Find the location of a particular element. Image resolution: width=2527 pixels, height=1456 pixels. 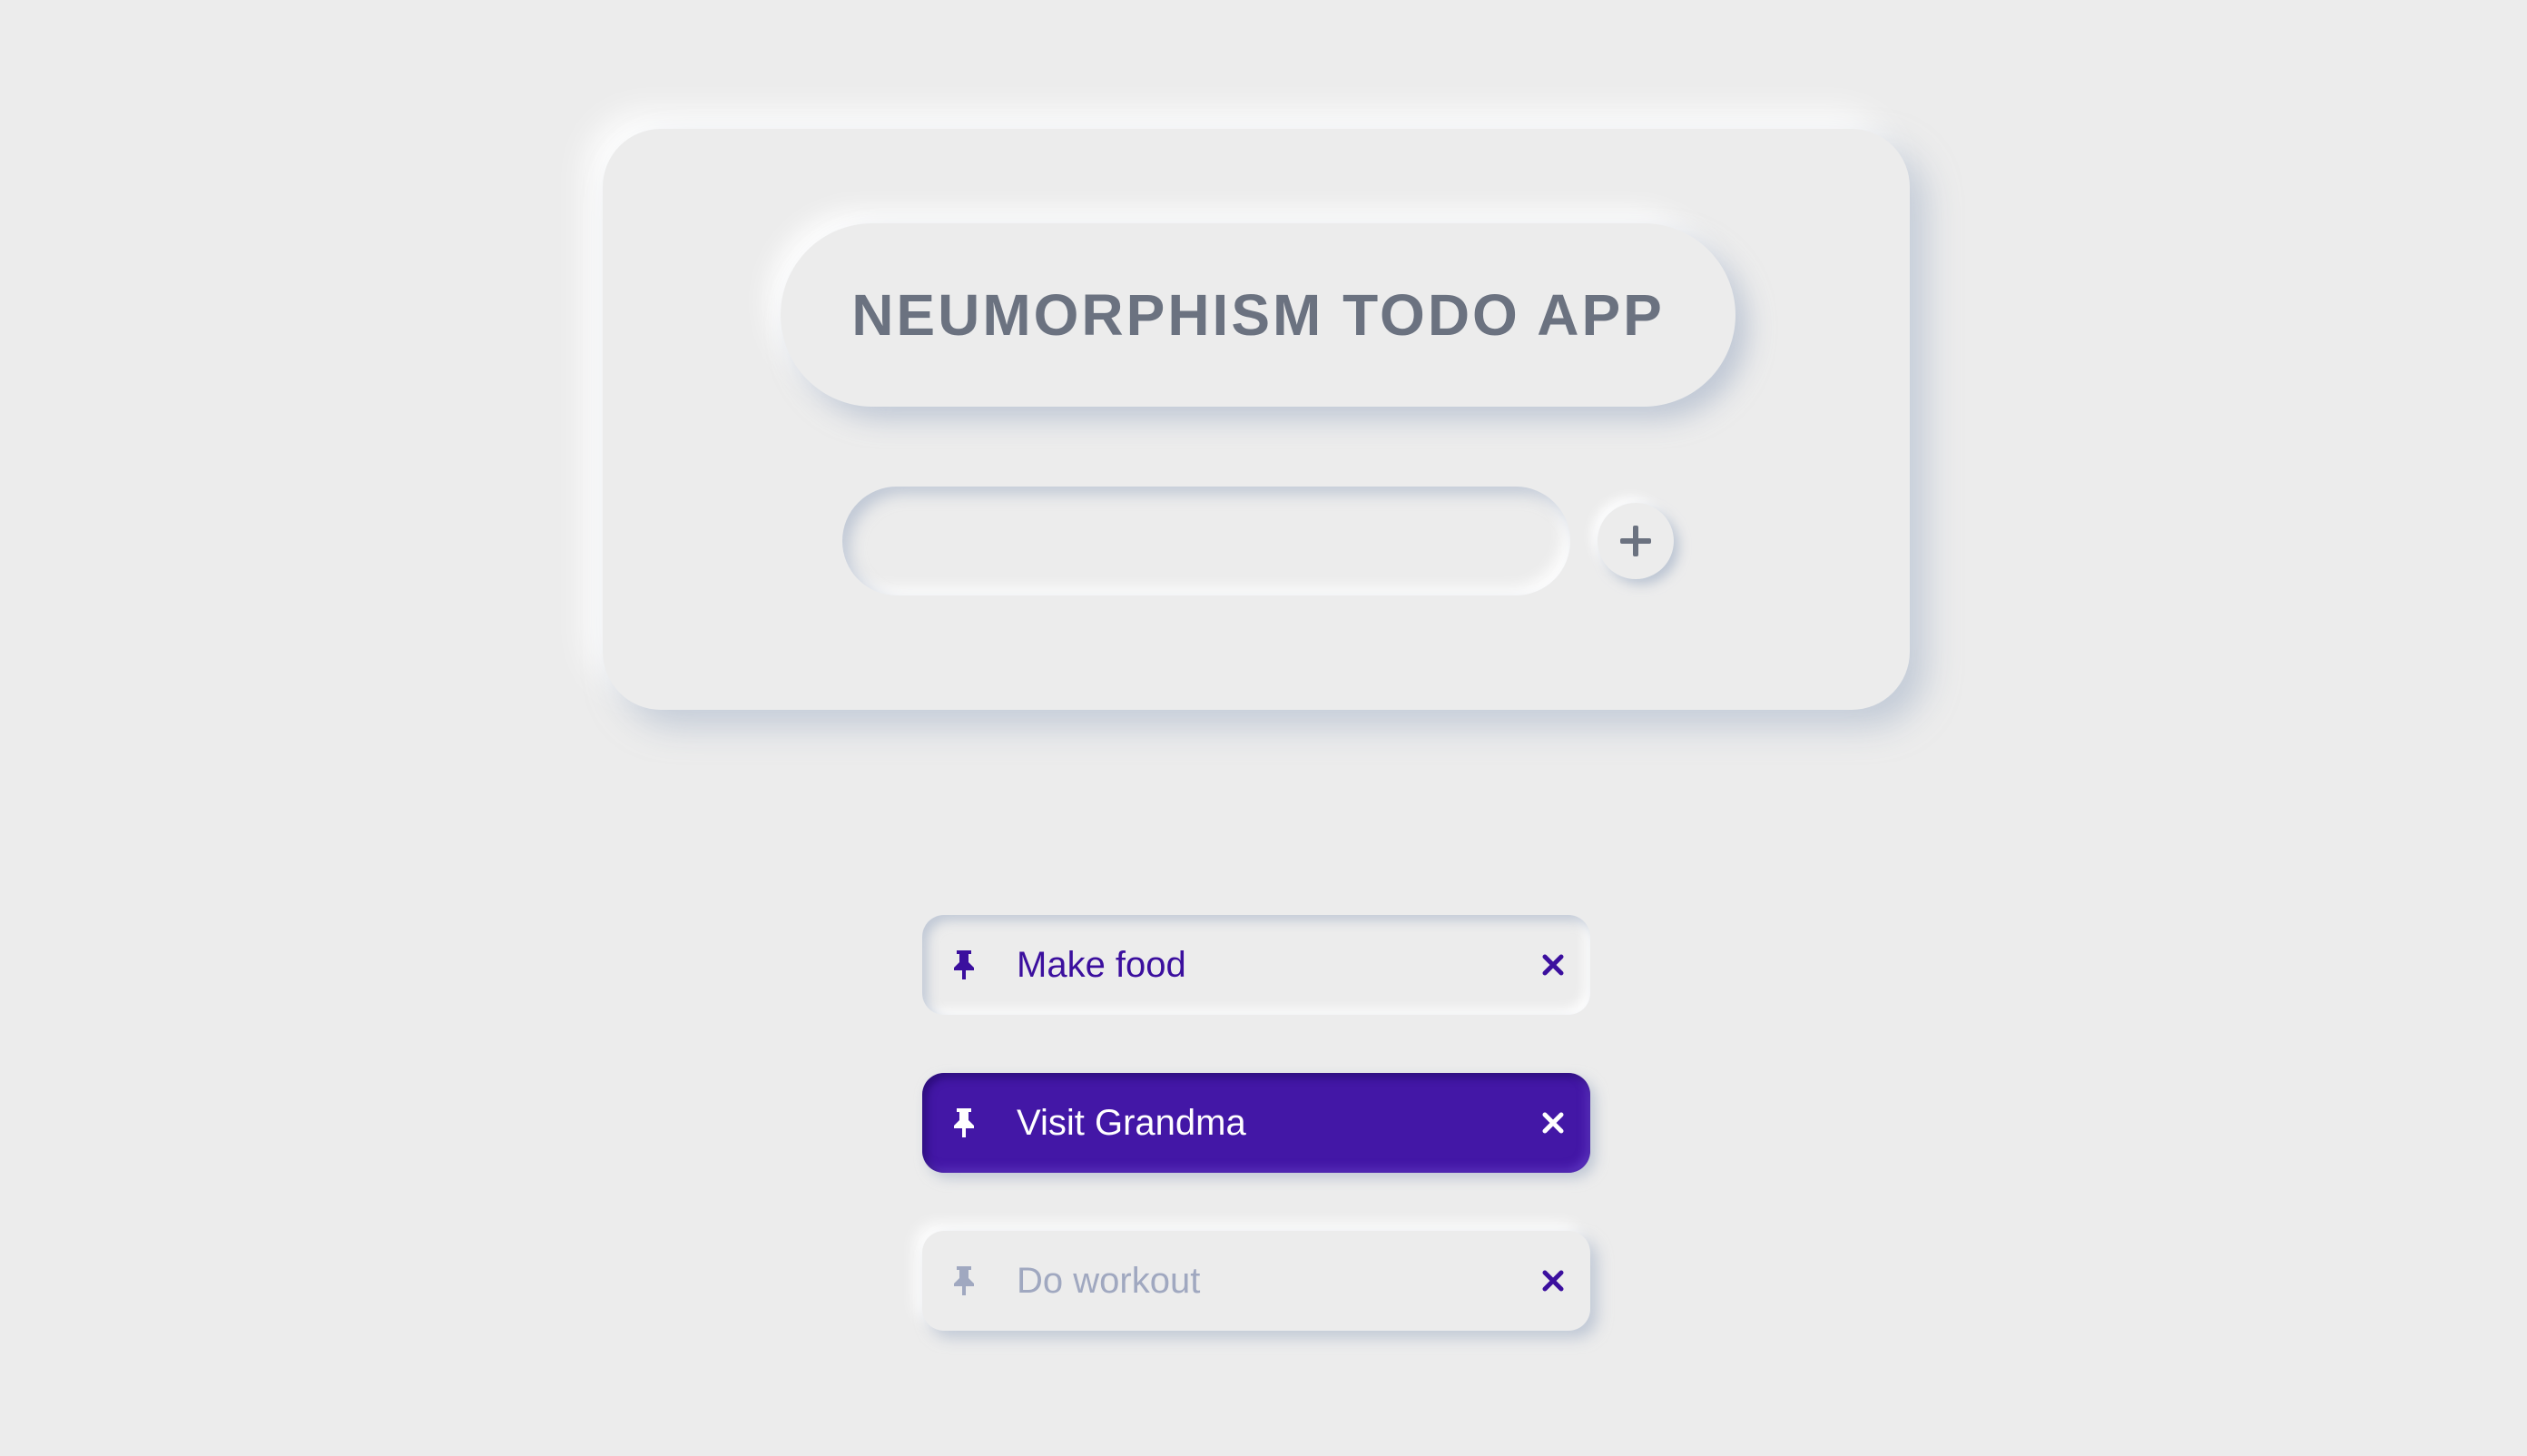

todo-item-make-food: Make food is located at coordinates (1256, 965).